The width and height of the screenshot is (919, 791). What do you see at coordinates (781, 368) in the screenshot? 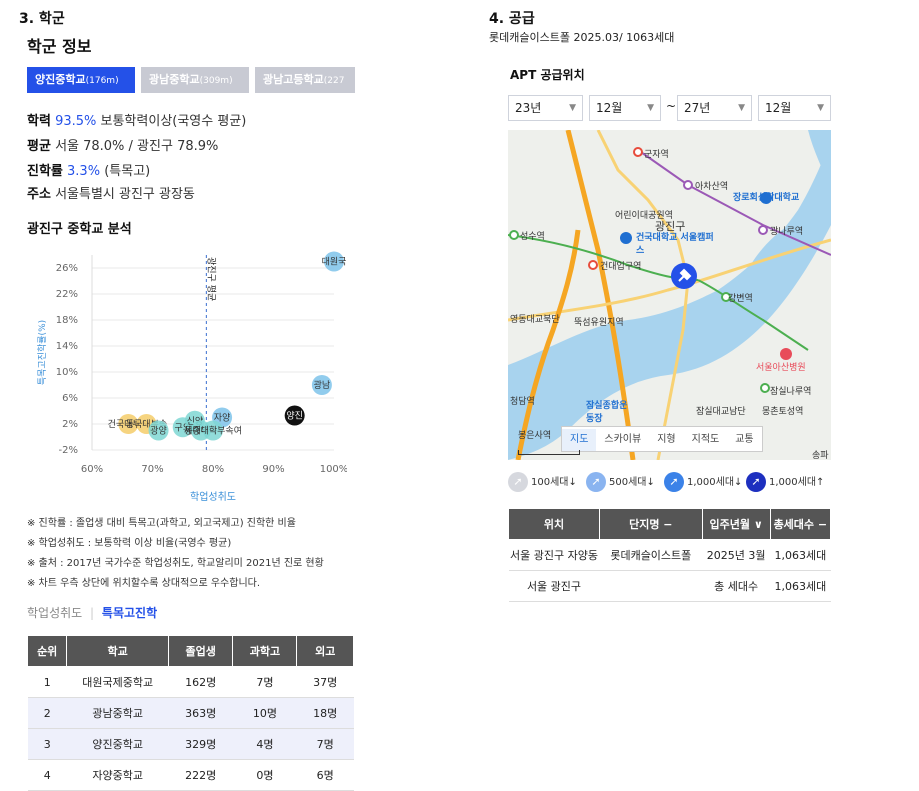
I see `map-label: 서울아산병원` at bounding box center [781, 368].